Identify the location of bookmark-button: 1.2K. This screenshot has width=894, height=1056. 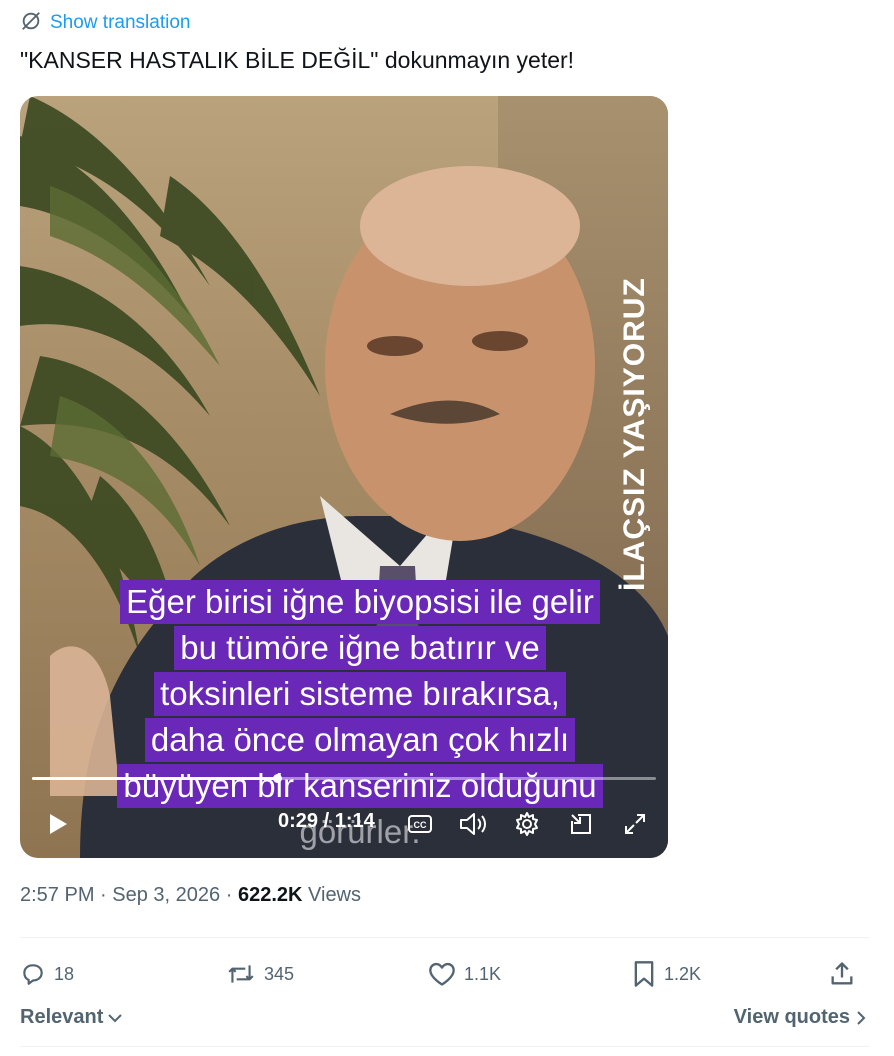
(666, 974).